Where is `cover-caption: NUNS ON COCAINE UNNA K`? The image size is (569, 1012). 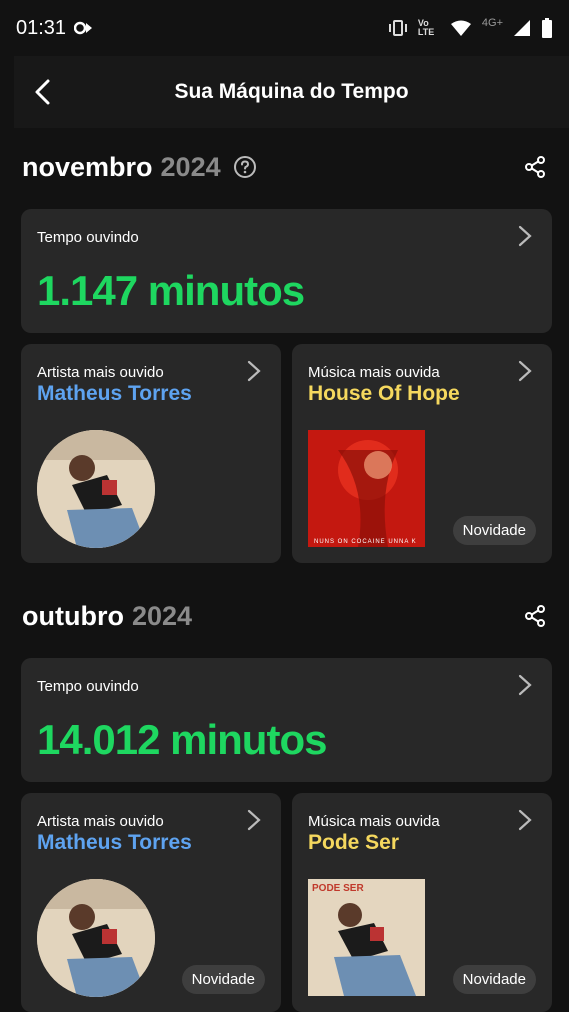
cover-caption: NUNS ON COCAINE UNNA K is located at coordinates (365, 542).